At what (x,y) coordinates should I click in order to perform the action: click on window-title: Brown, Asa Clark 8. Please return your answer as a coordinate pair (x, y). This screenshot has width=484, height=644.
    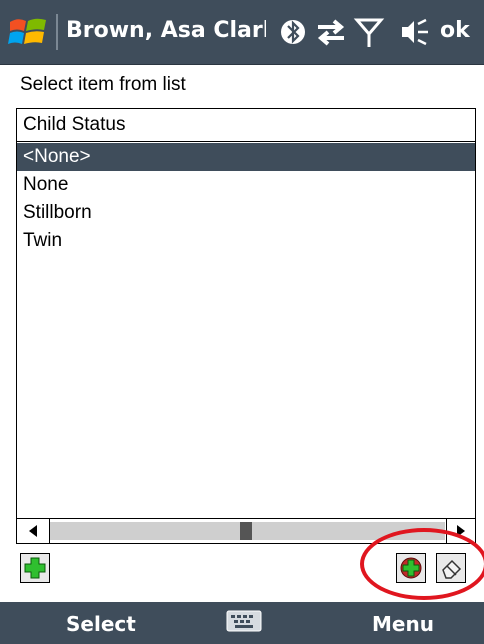
    Looking at the image, I should click on (166, 30).